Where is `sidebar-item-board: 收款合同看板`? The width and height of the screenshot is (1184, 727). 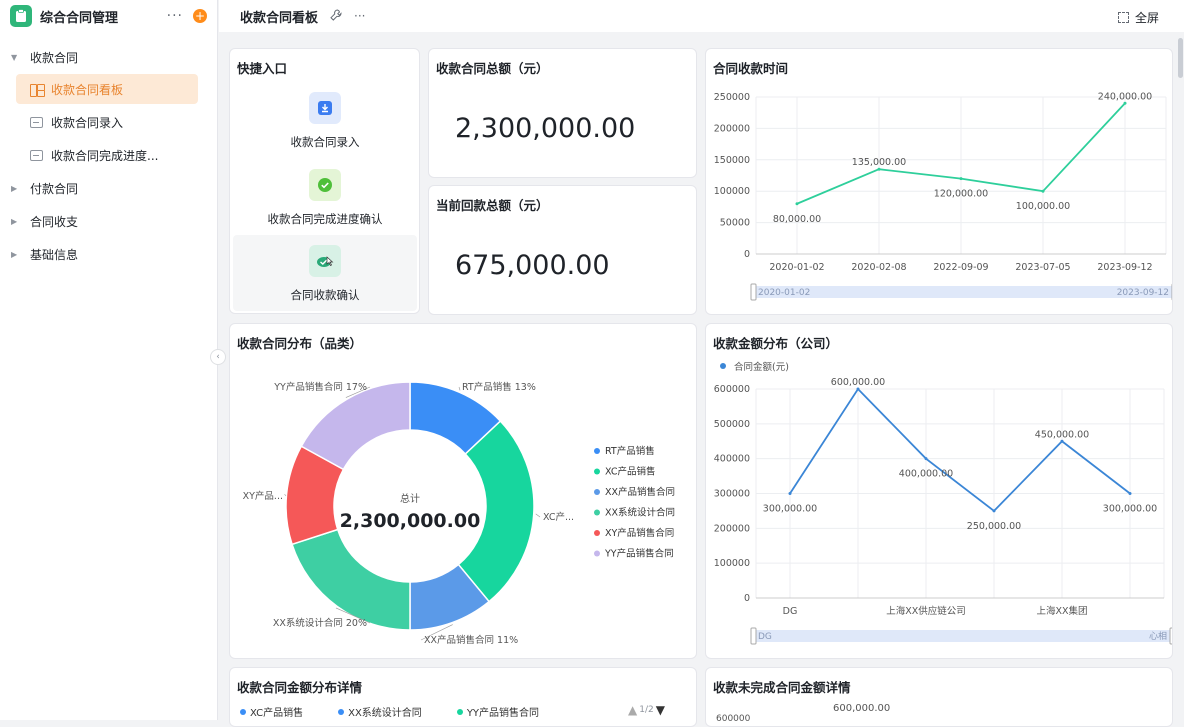 sidebar-item-board: 收款合同看板 is located at coordinates (107, 89).